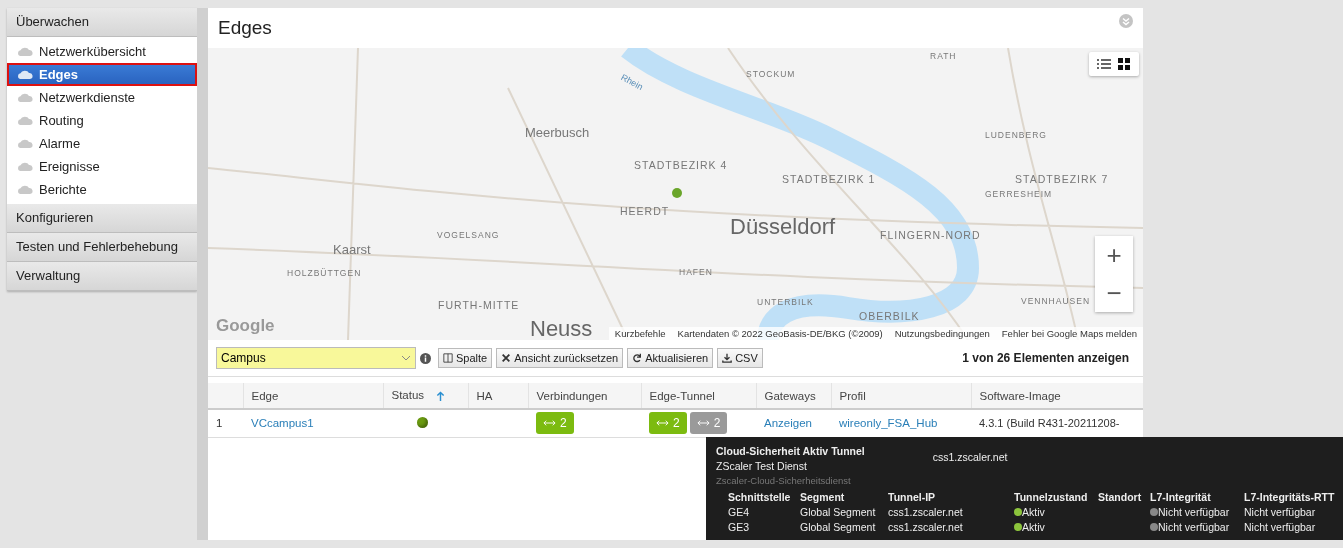 This screenshot has height=548, width=1343. What do you see at coordinates (245, 28) in the screenshot?
I see `page-title: Edges` at bounding box center [245, 28].